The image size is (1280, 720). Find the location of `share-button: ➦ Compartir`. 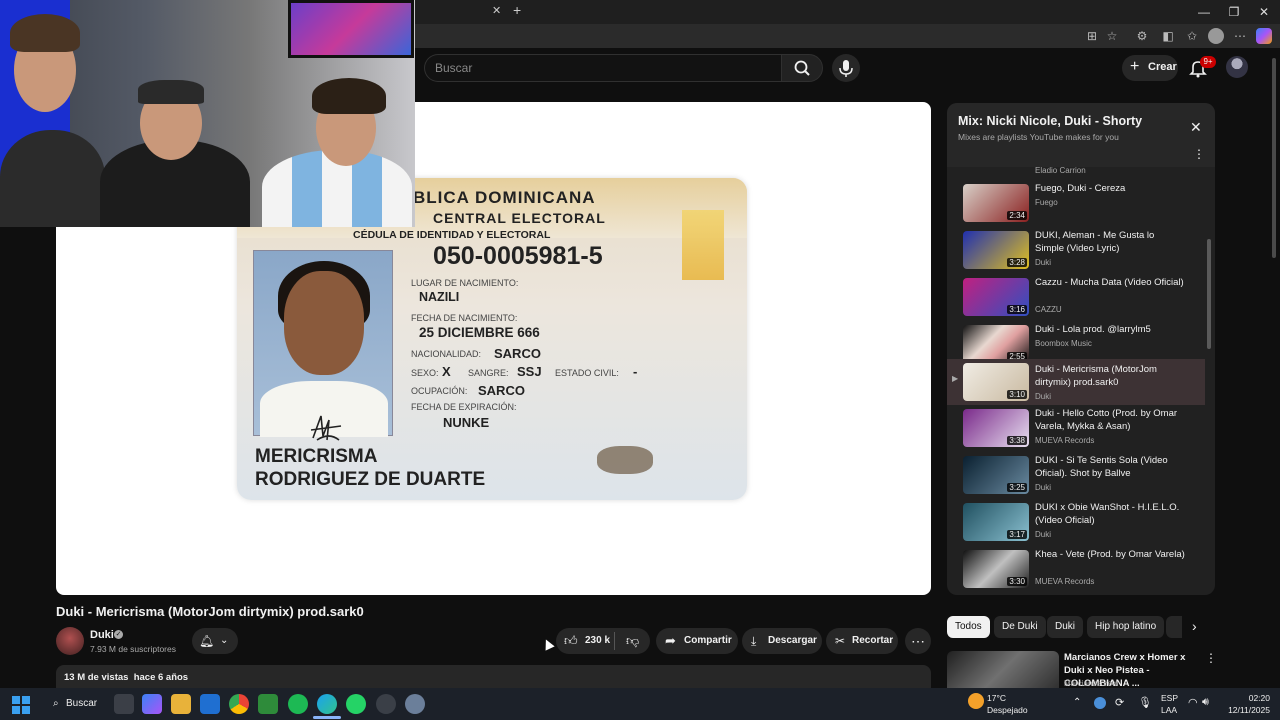

share-button: ➦ Compartir is located at coordinates (697, 641).